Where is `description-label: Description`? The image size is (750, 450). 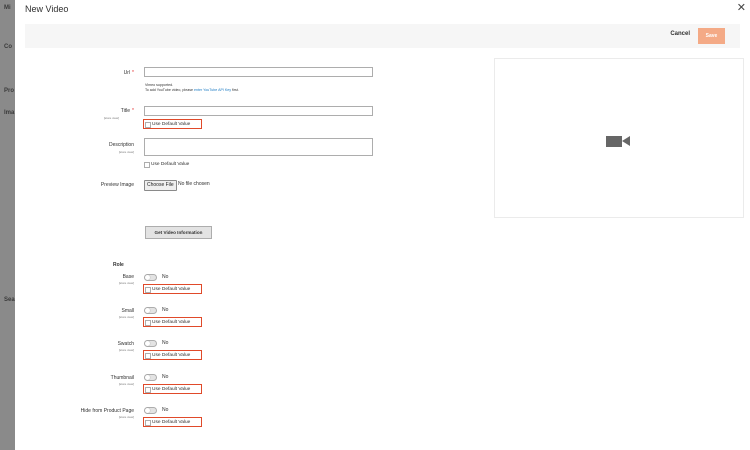 description-label: Description is located at coordinates (121, 145).